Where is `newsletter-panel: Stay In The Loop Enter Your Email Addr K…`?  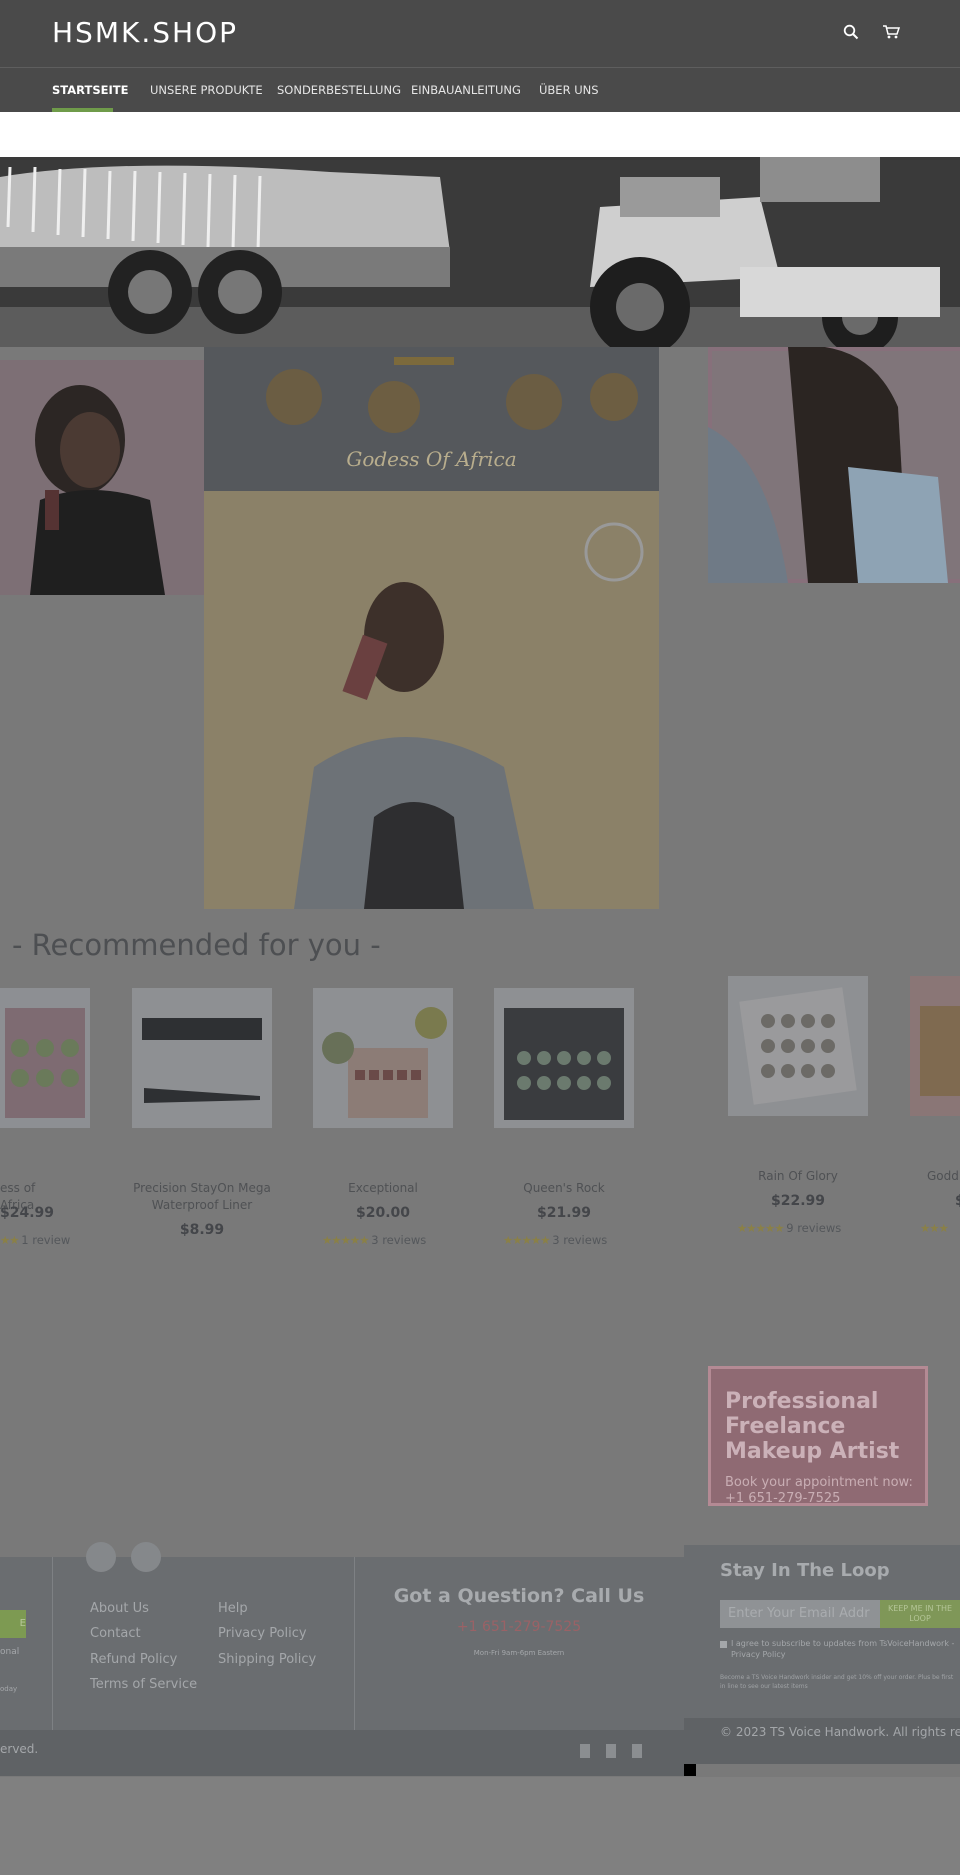
newsletter-panel: Stay In The Loop Enter Your Email Addr K… is located at coordinates (822, 1631).